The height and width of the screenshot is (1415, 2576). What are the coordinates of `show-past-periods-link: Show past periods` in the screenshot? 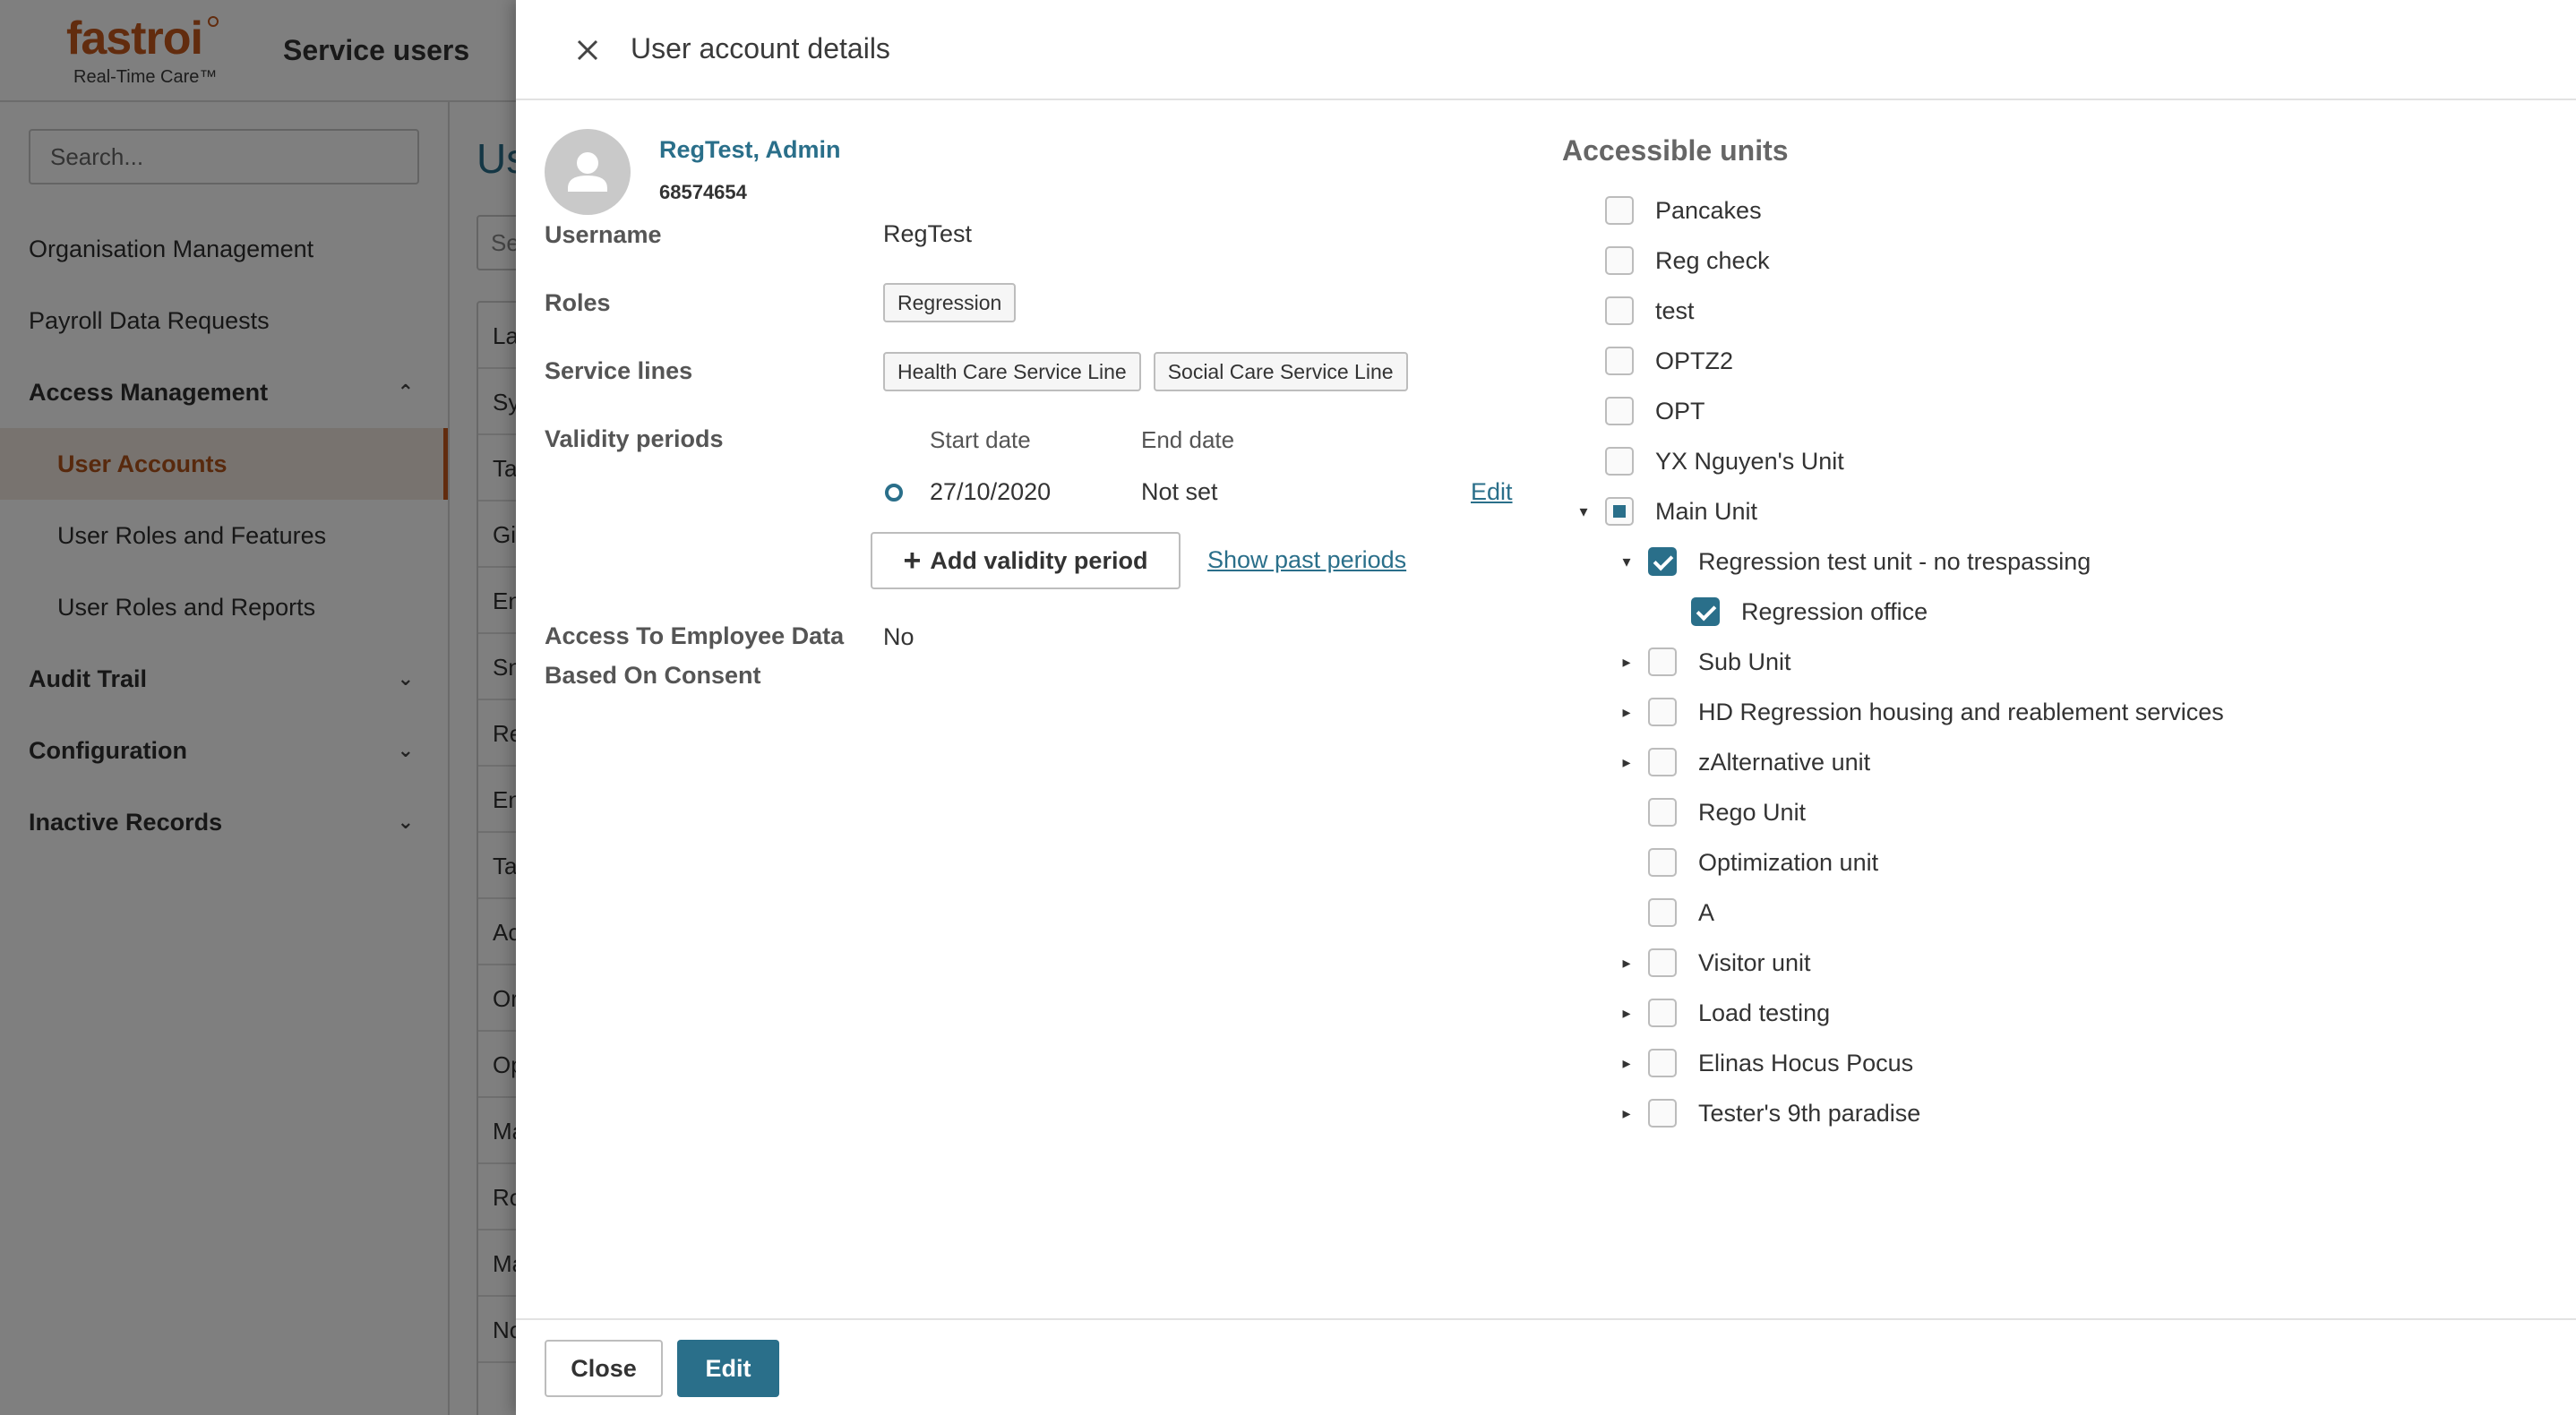 It's located at (1306, 560).